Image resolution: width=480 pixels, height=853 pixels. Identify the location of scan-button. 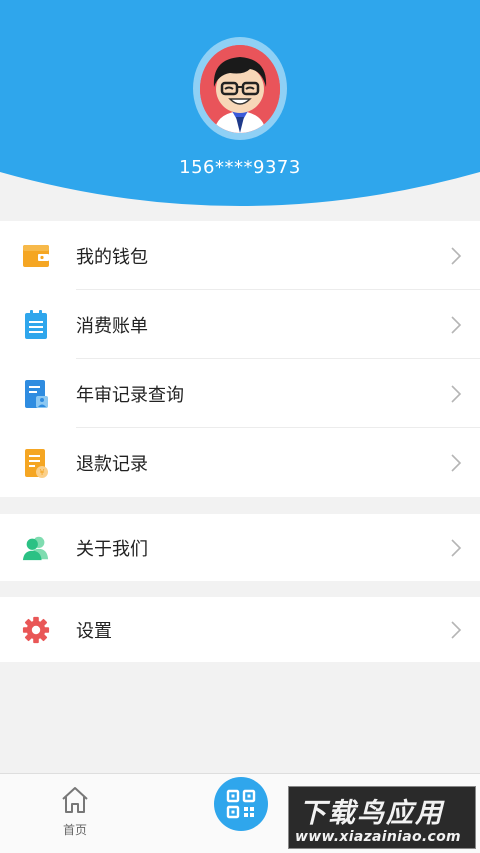
(241, 804).